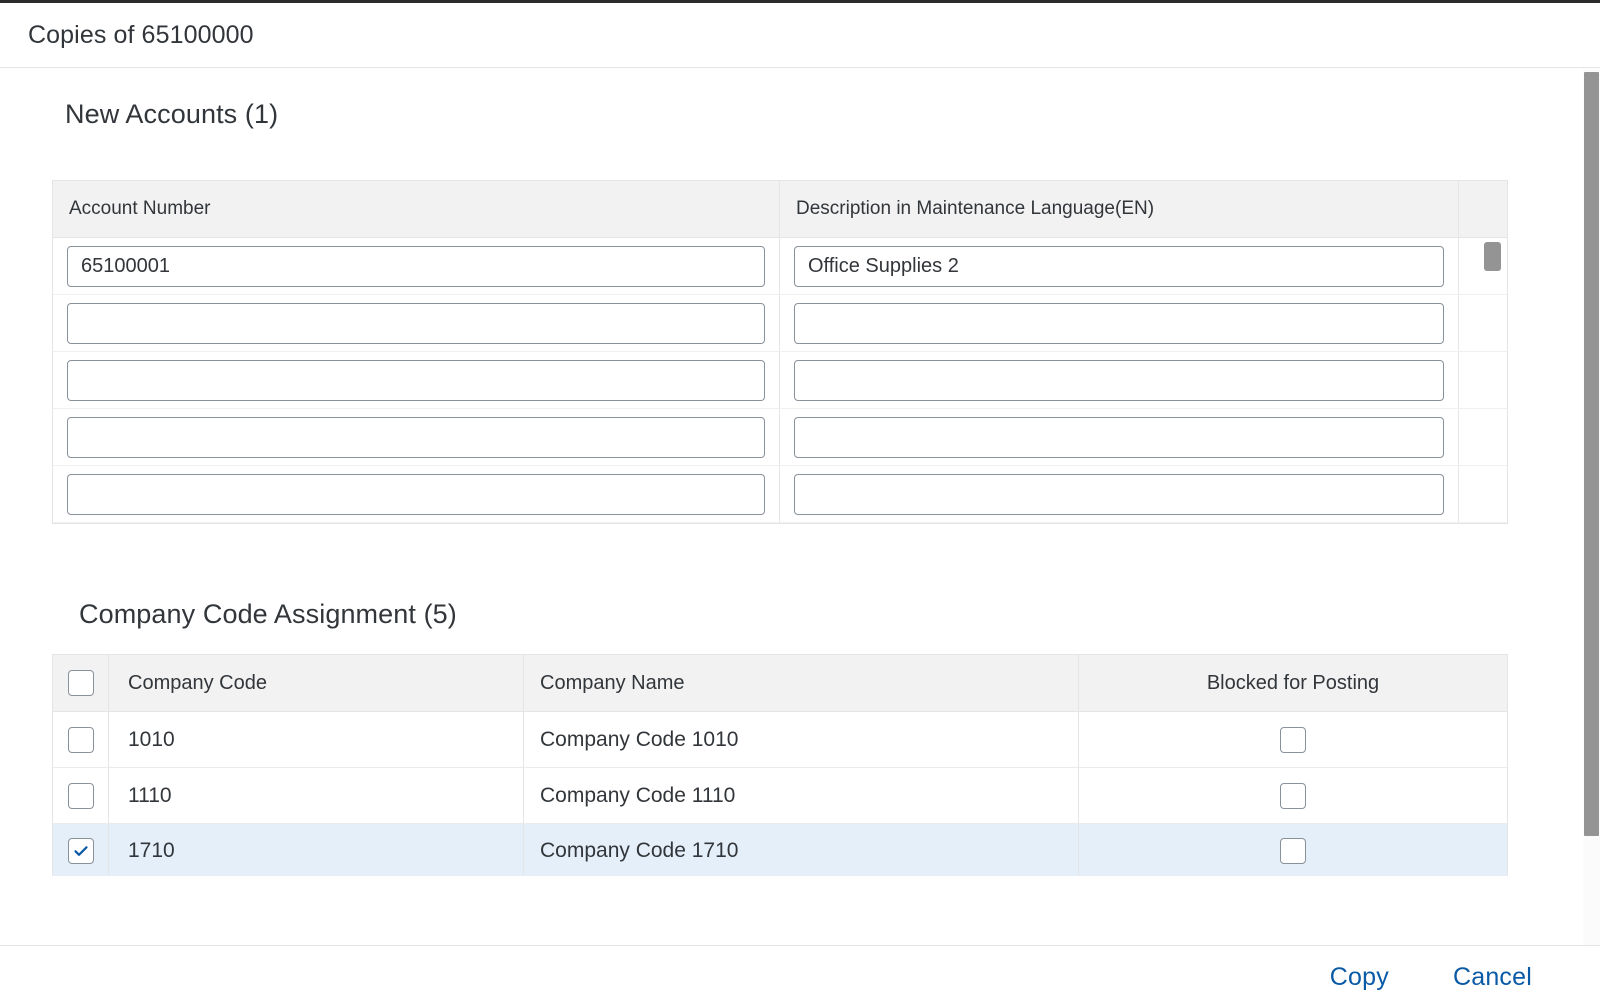  What do you see at coordinates (1119, 209) in the screenshot?
I see `column-header-description: Description in Maintenance Language(EN)` at bounding box center [1119, 209].